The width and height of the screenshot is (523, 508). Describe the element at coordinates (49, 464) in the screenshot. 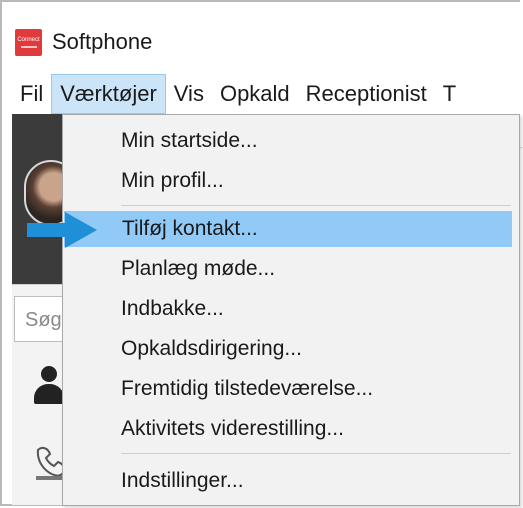

I see `phone-icon` at that location.